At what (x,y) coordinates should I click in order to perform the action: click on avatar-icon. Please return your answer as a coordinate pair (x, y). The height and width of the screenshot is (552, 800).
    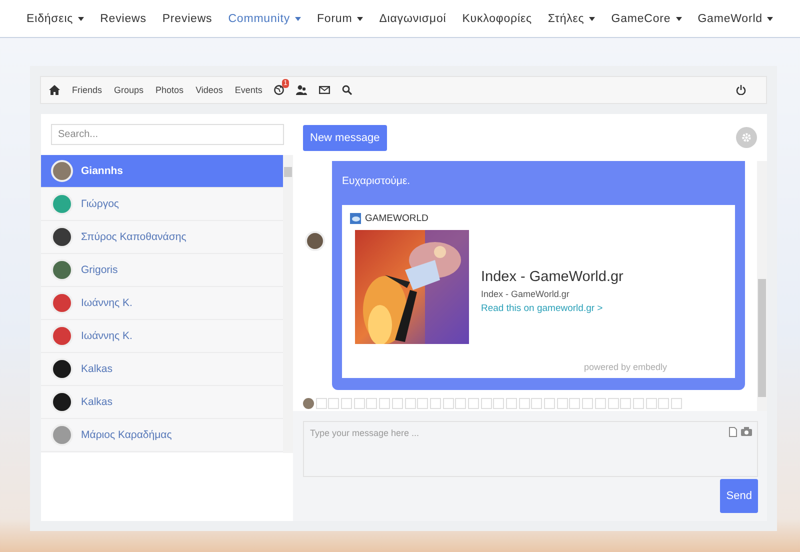
    Looking at the image, I should click on (315, 241).